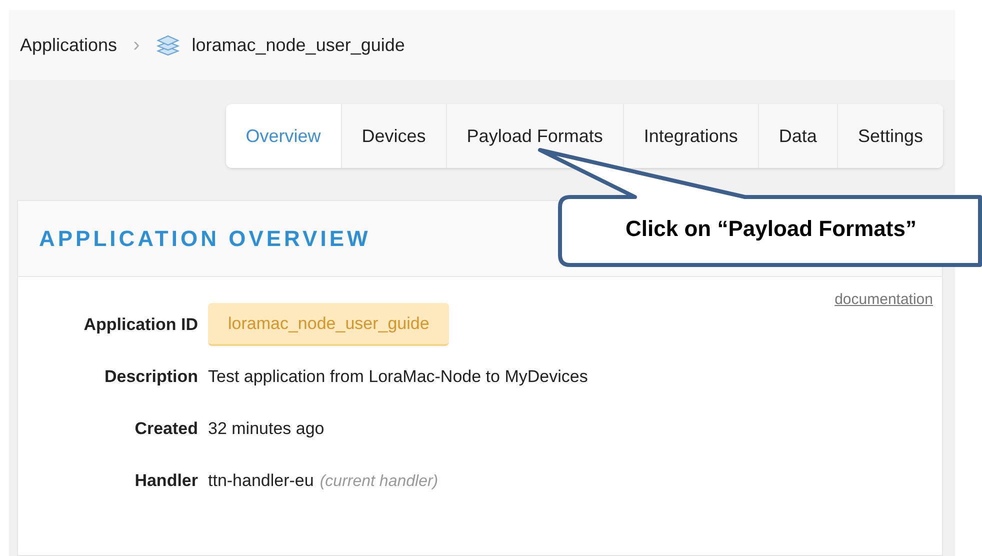 This screenshot has width=982, height=556. I want to click on field-label: Application ID, so click(140, 325).